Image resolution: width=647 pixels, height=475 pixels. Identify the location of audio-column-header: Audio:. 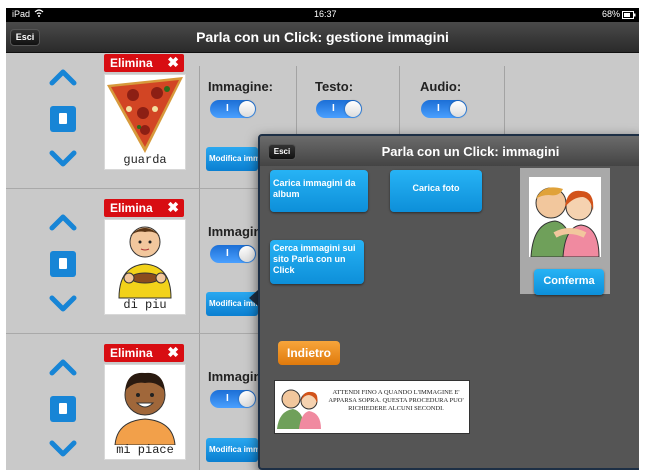
(441, 86).